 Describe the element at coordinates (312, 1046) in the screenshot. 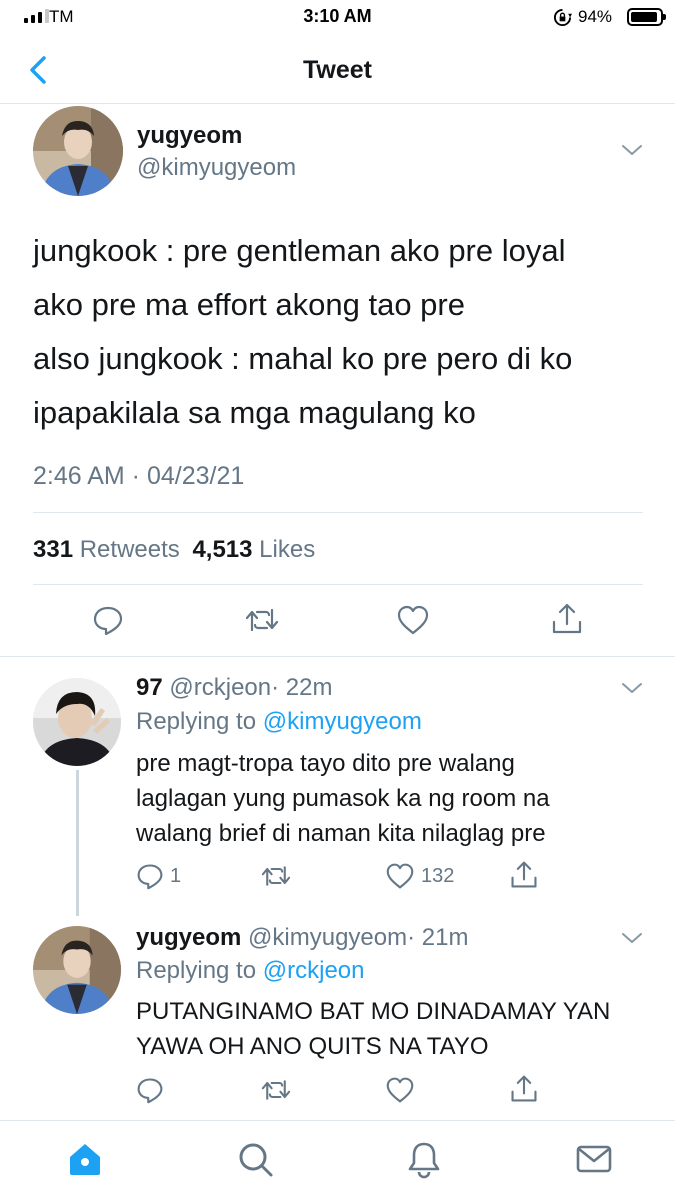

I see `reply-text-line: YAWA OH ANO QUITS NA TAYO` at that location.